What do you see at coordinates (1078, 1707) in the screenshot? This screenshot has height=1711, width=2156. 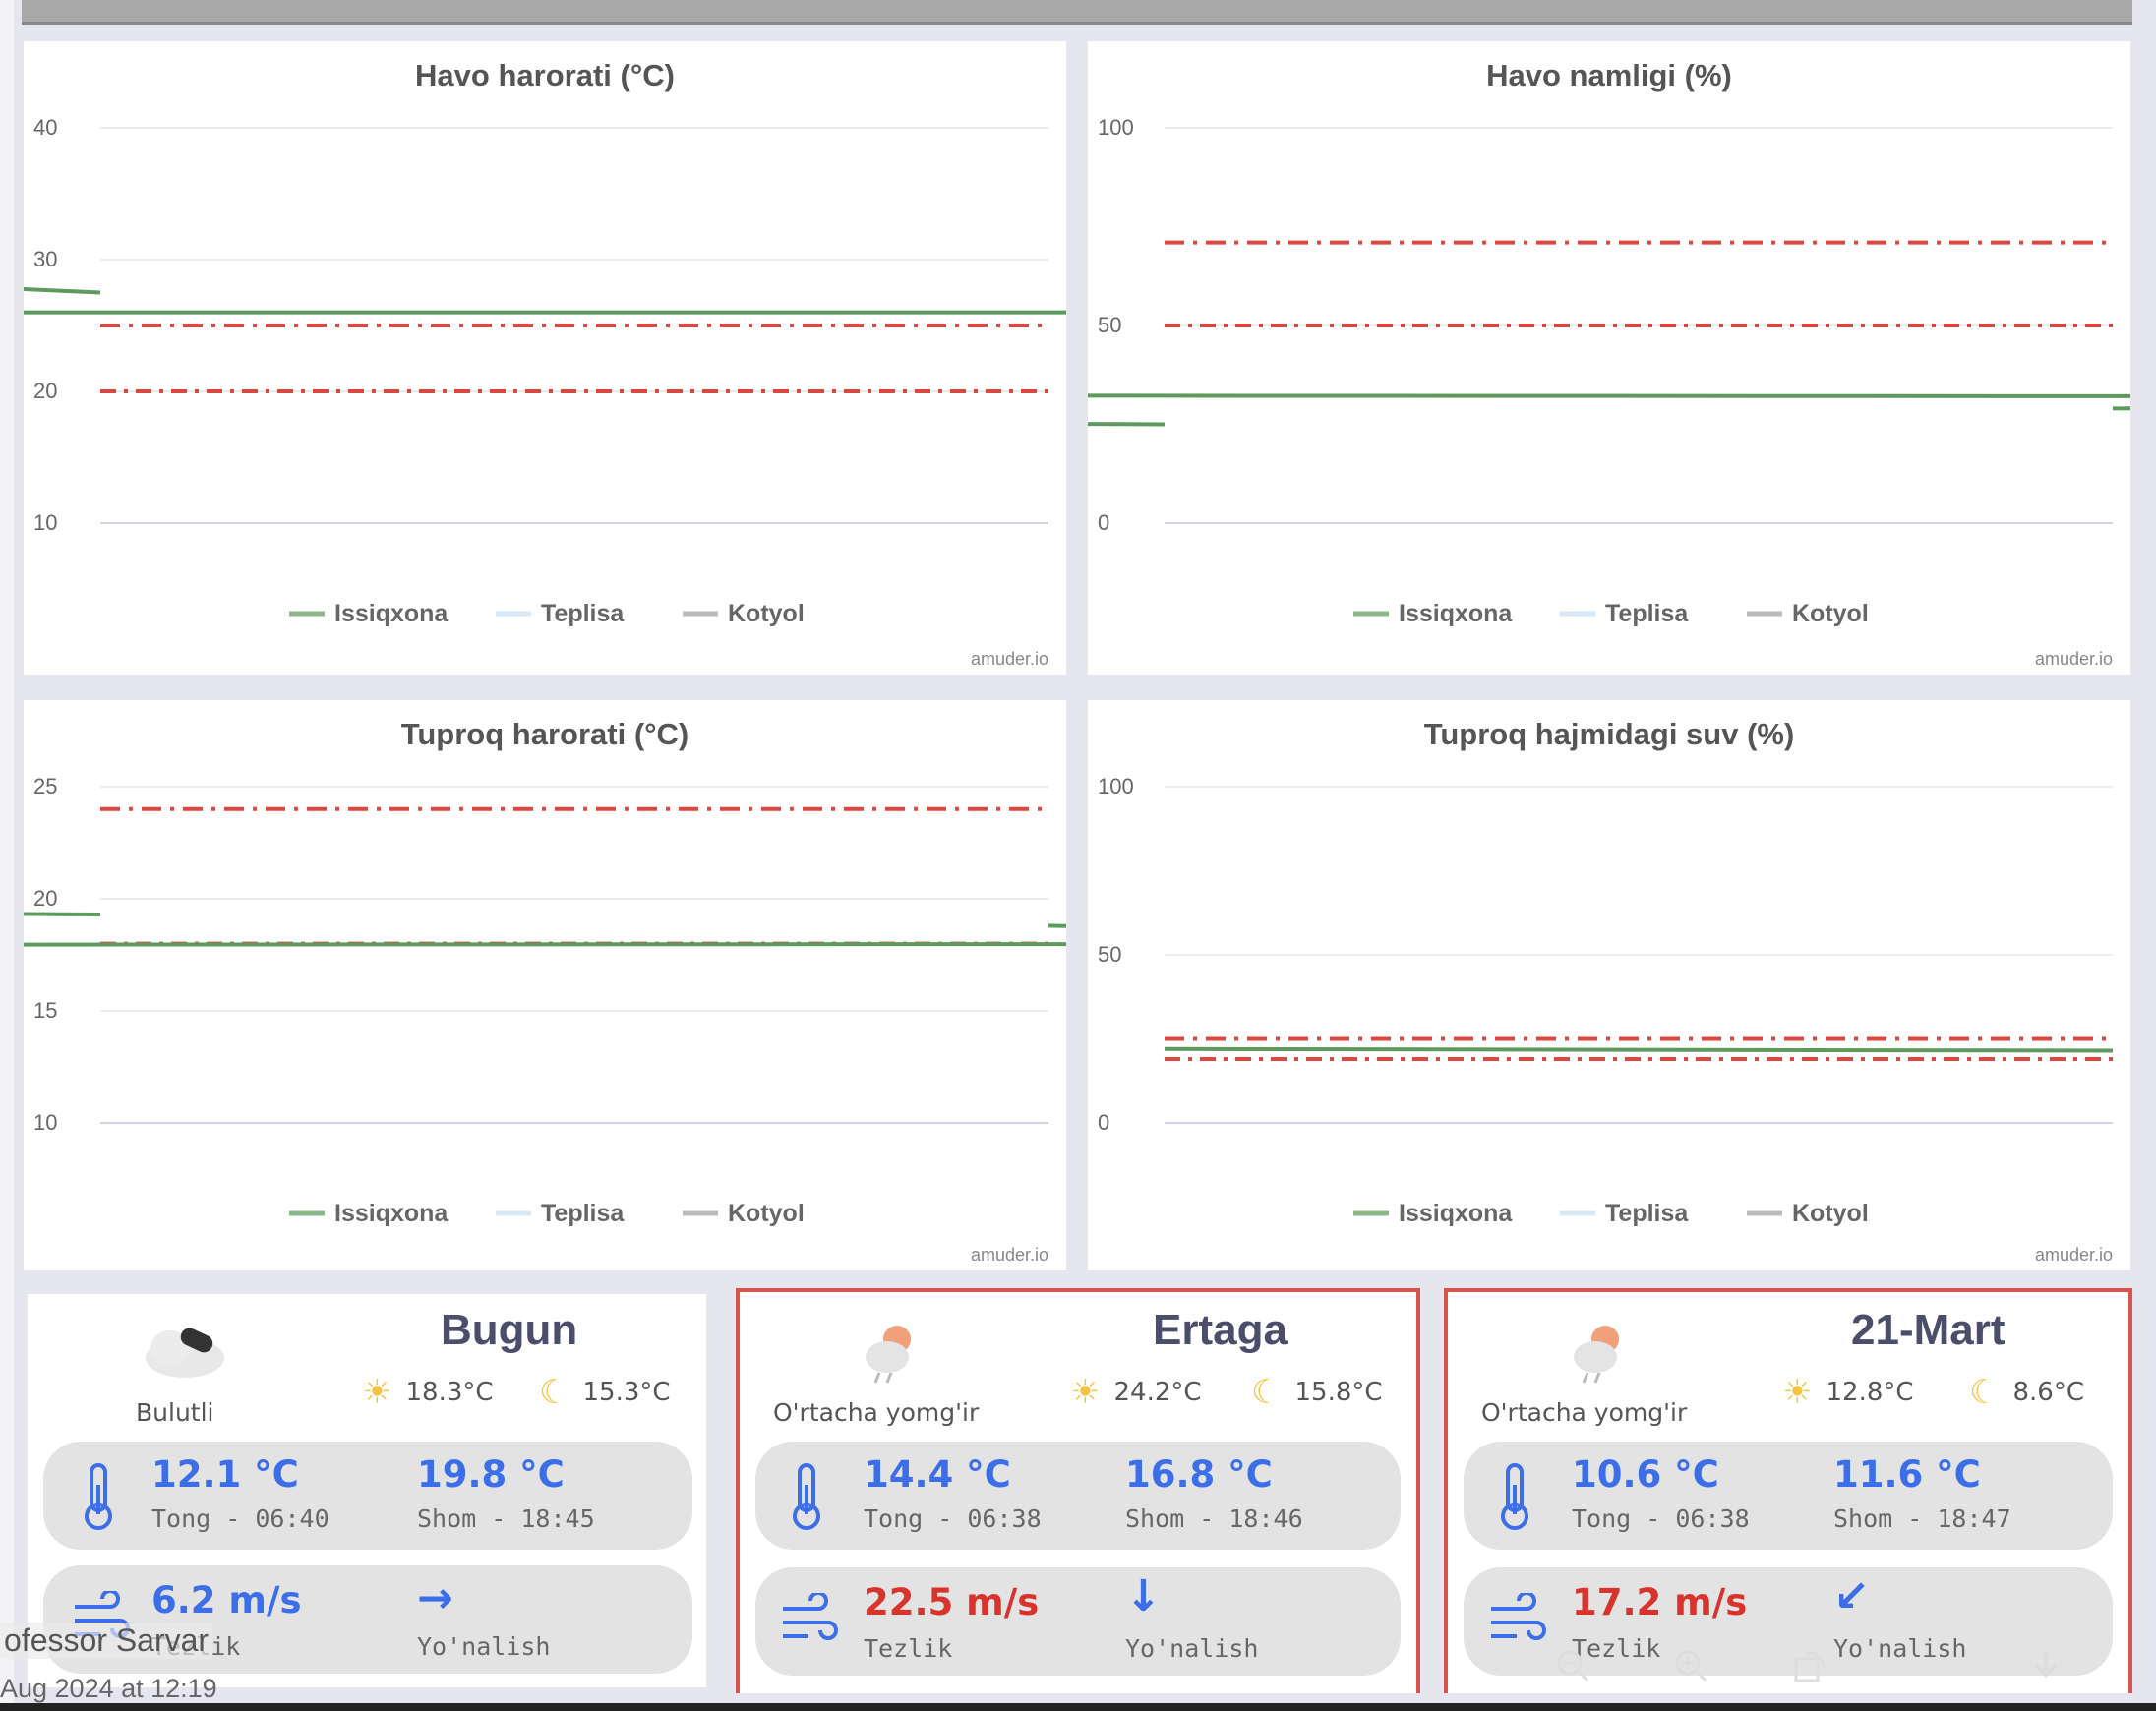 I see `bottom-edge` at bounding box center [1078, 1707].